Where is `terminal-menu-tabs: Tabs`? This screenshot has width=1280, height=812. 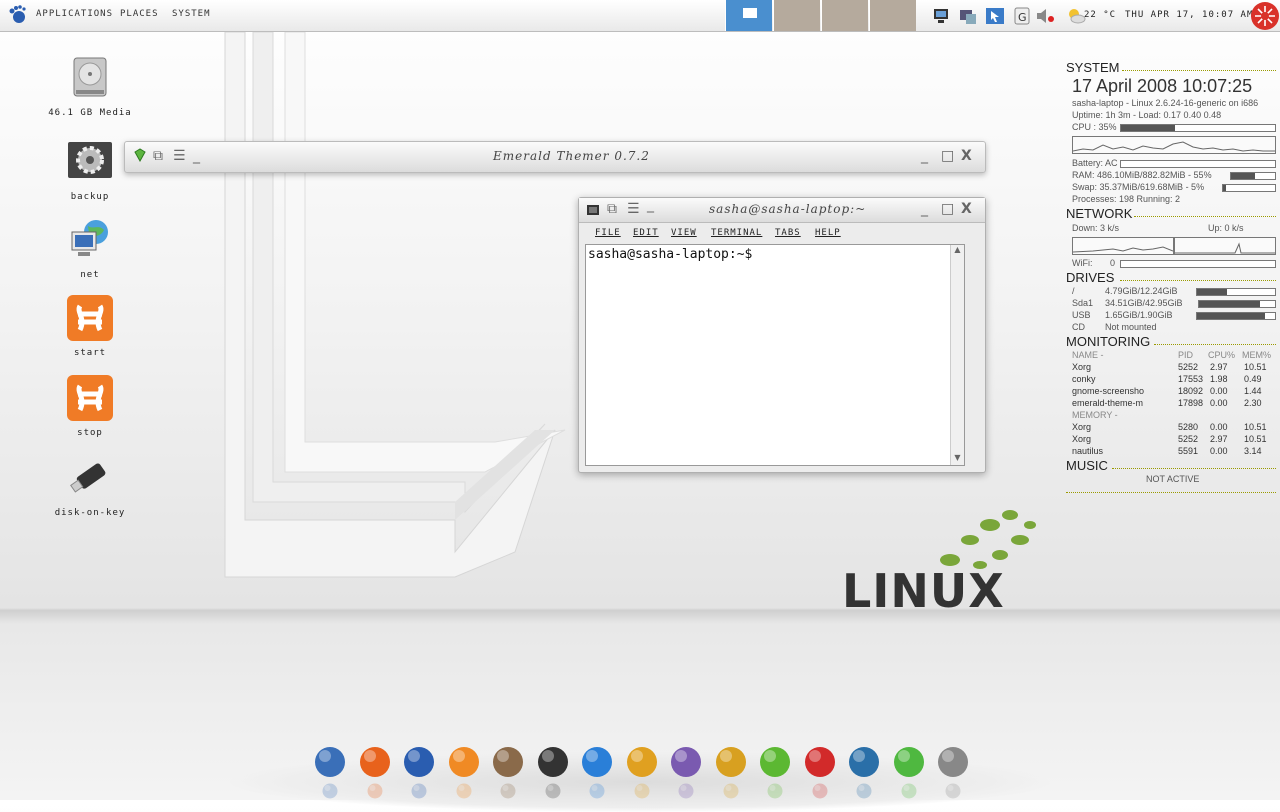
terminal-menu-tabs: Tabs is located at coordinates (788, 233).